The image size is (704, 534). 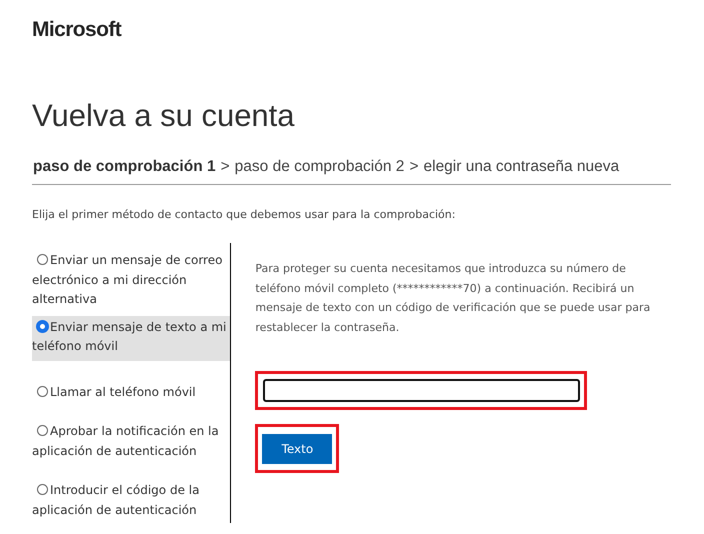 What do you see at coordinates (131, 281) in the screenshot?
I see `method-option: Enviar un mensaje de correo electrónico a mi dirección alternativa` at bounding box center [131, 281].